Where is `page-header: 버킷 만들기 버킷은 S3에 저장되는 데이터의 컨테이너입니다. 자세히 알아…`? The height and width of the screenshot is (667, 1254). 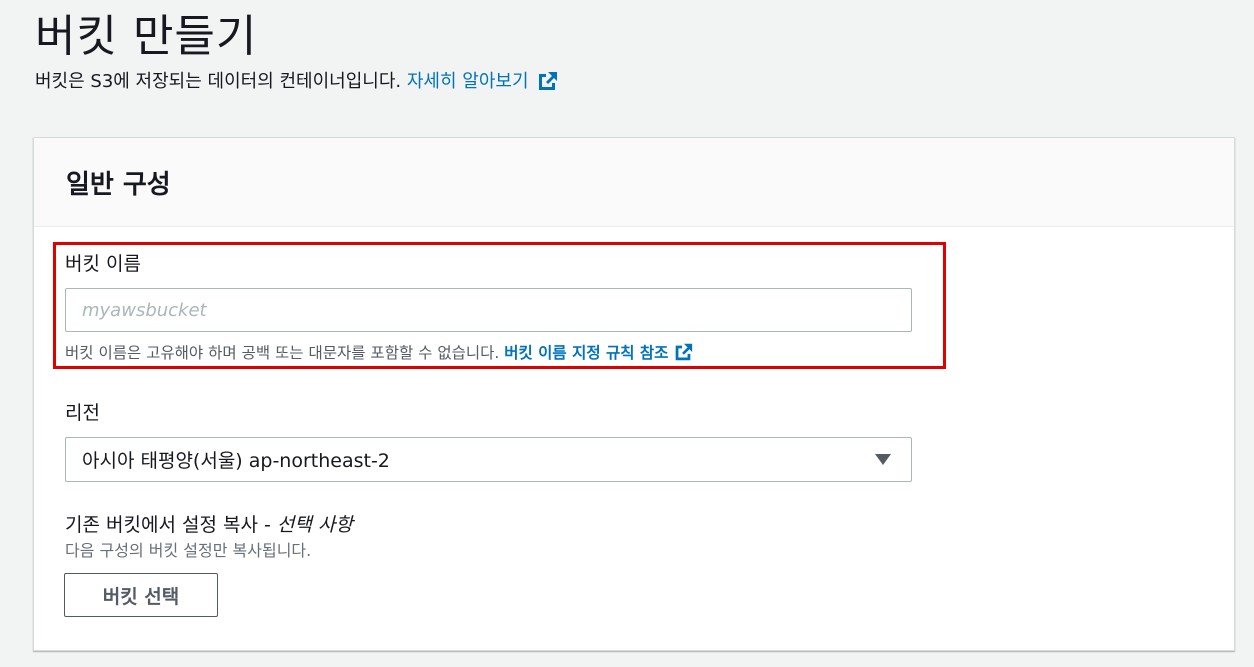 page-header: 버킷 만들기 버킷은 S3에 저장되는 데이터의 컨테이너입니다. 자세히 알아… is located at coordinates (297, 52).